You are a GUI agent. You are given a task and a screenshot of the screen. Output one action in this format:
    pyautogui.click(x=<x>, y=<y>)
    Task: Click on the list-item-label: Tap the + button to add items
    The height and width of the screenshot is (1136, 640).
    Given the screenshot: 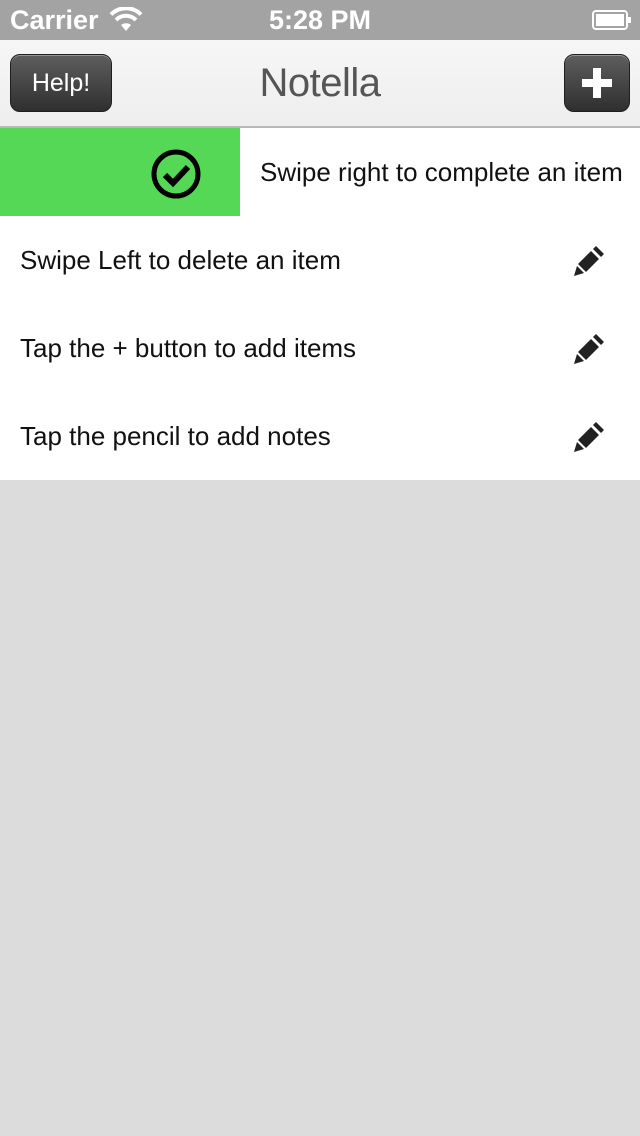 What is the action you would take?
    pyautogui.click(x=188, y=348)
    